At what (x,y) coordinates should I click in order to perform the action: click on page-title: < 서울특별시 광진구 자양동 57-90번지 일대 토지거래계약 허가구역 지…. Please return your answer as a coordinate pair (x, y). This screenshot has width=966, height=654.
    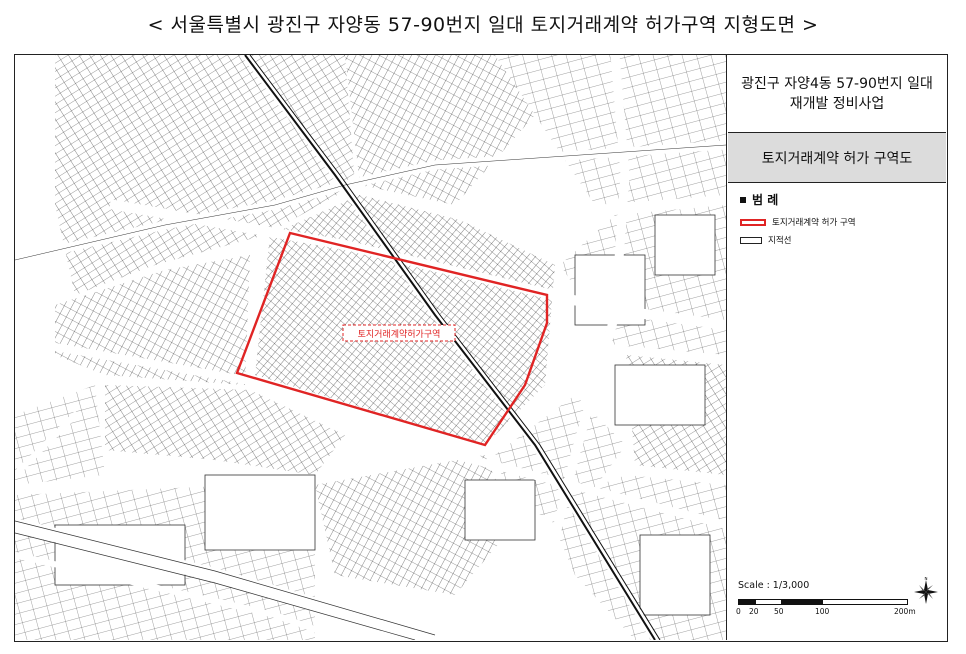
    Looking at the image, I should click on (483, 25).